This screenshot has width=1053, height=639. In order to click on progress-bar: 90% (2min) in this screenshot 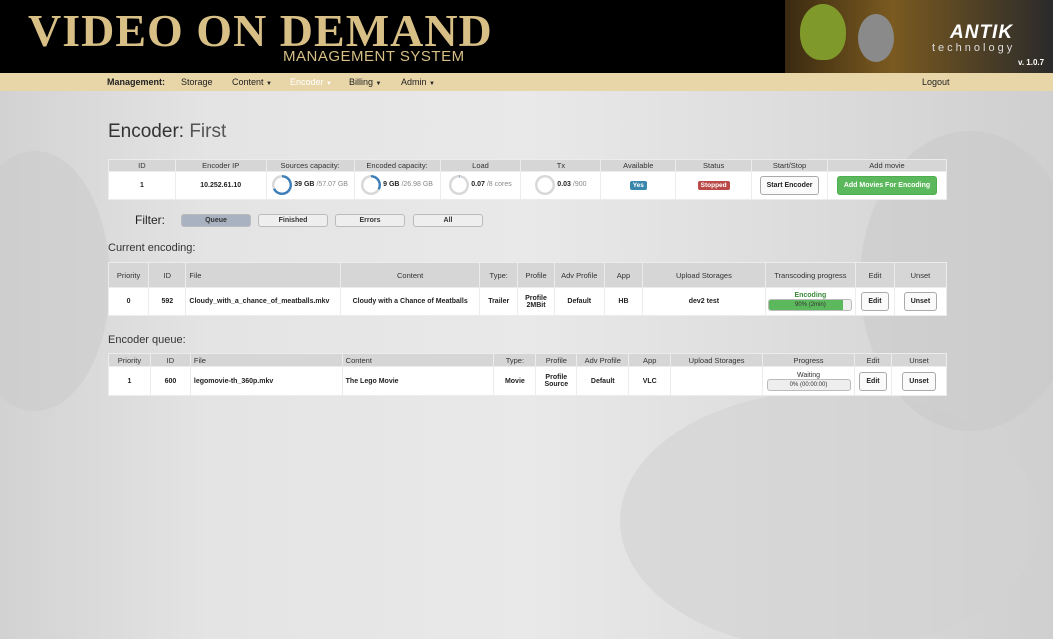, I will do `click(810, 305)`.